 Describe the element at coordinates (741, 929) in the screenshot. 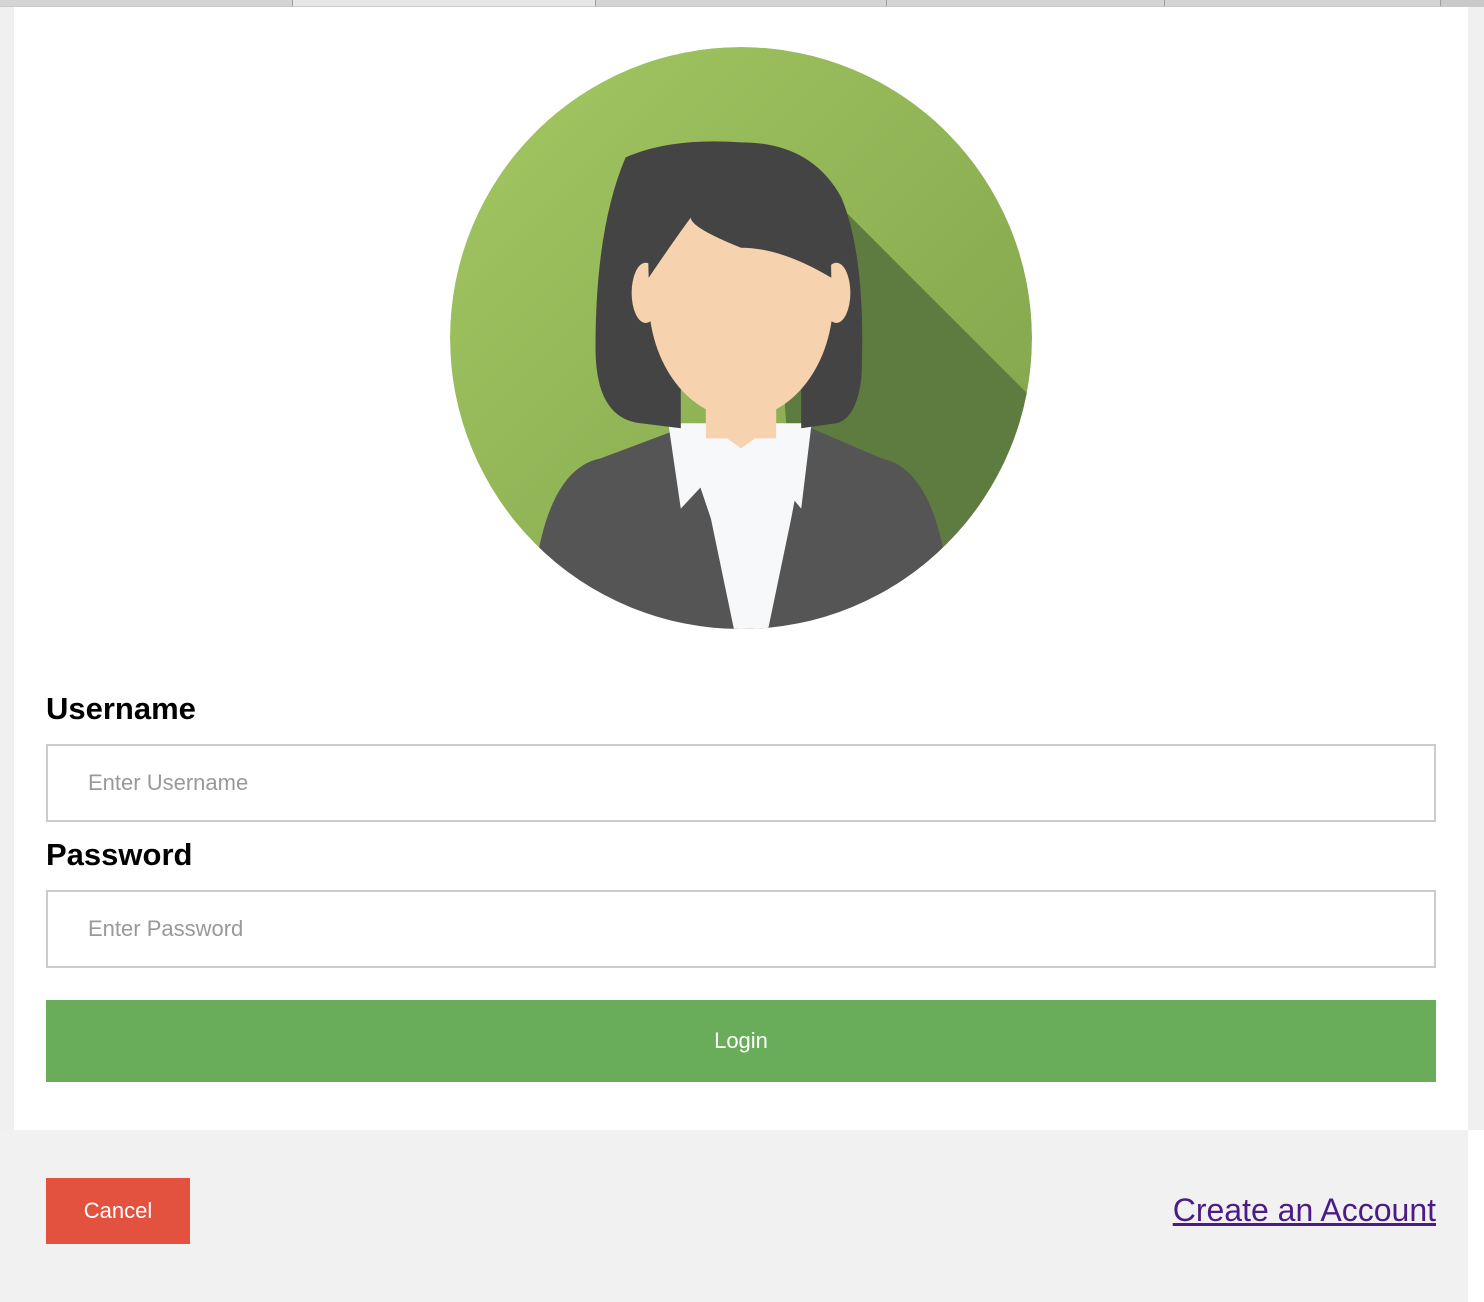

I see `password-input` at that location.